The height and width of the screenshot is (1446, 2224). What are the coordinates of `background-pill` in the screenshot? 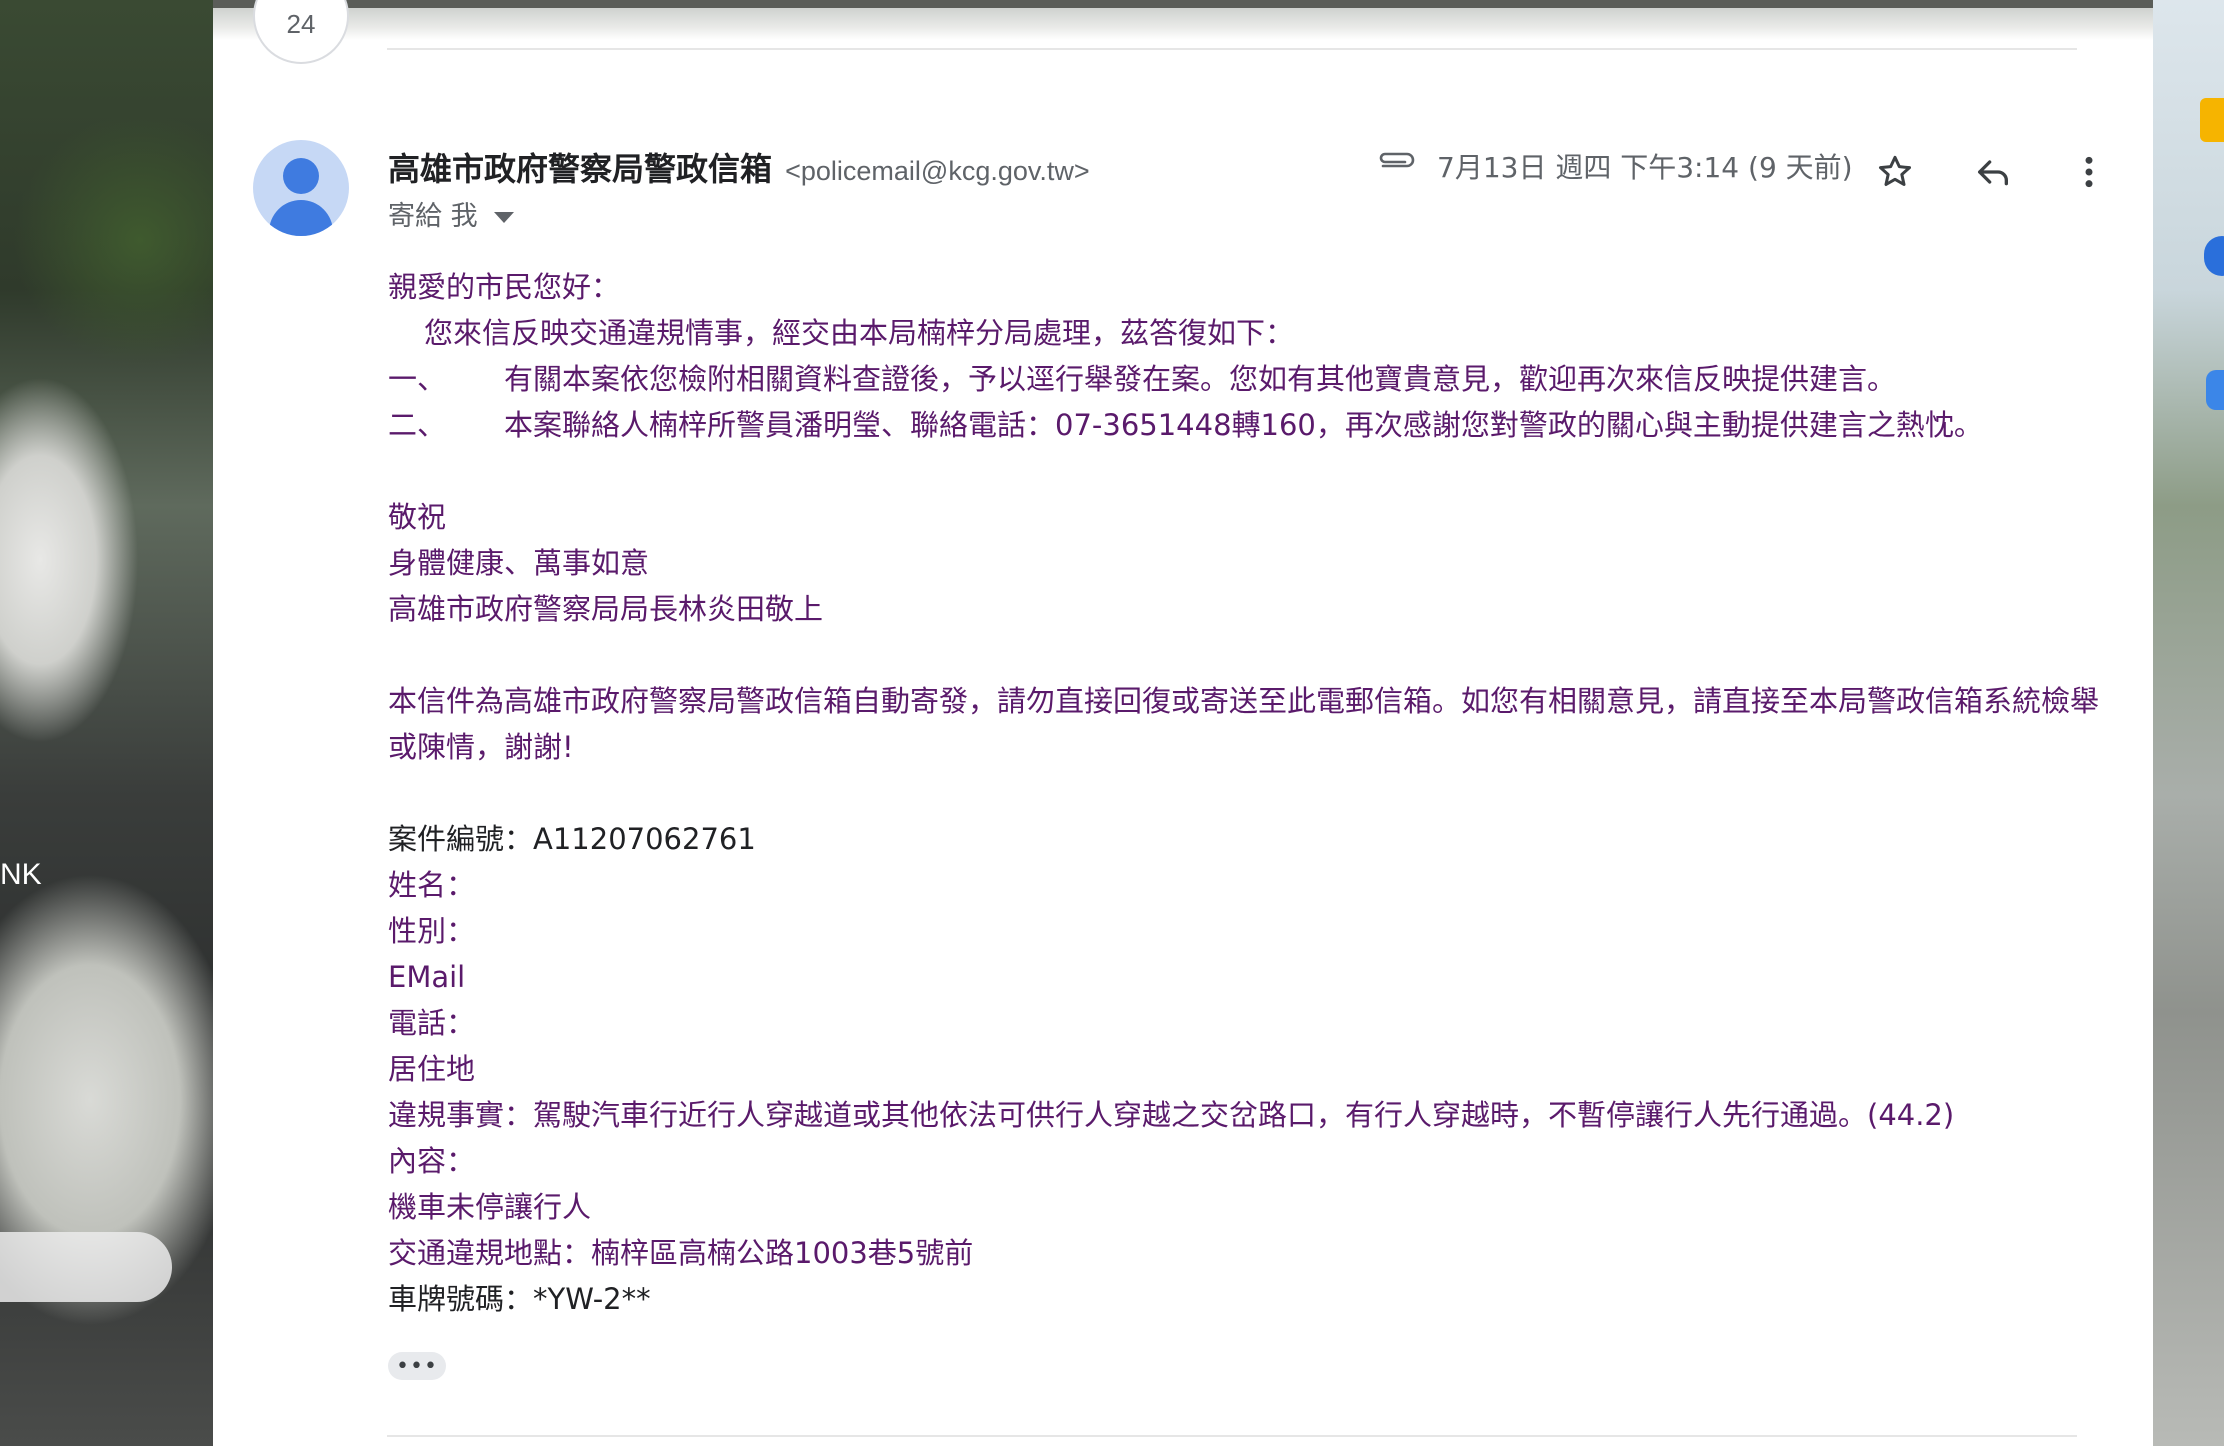 It's located at (86, 1267).